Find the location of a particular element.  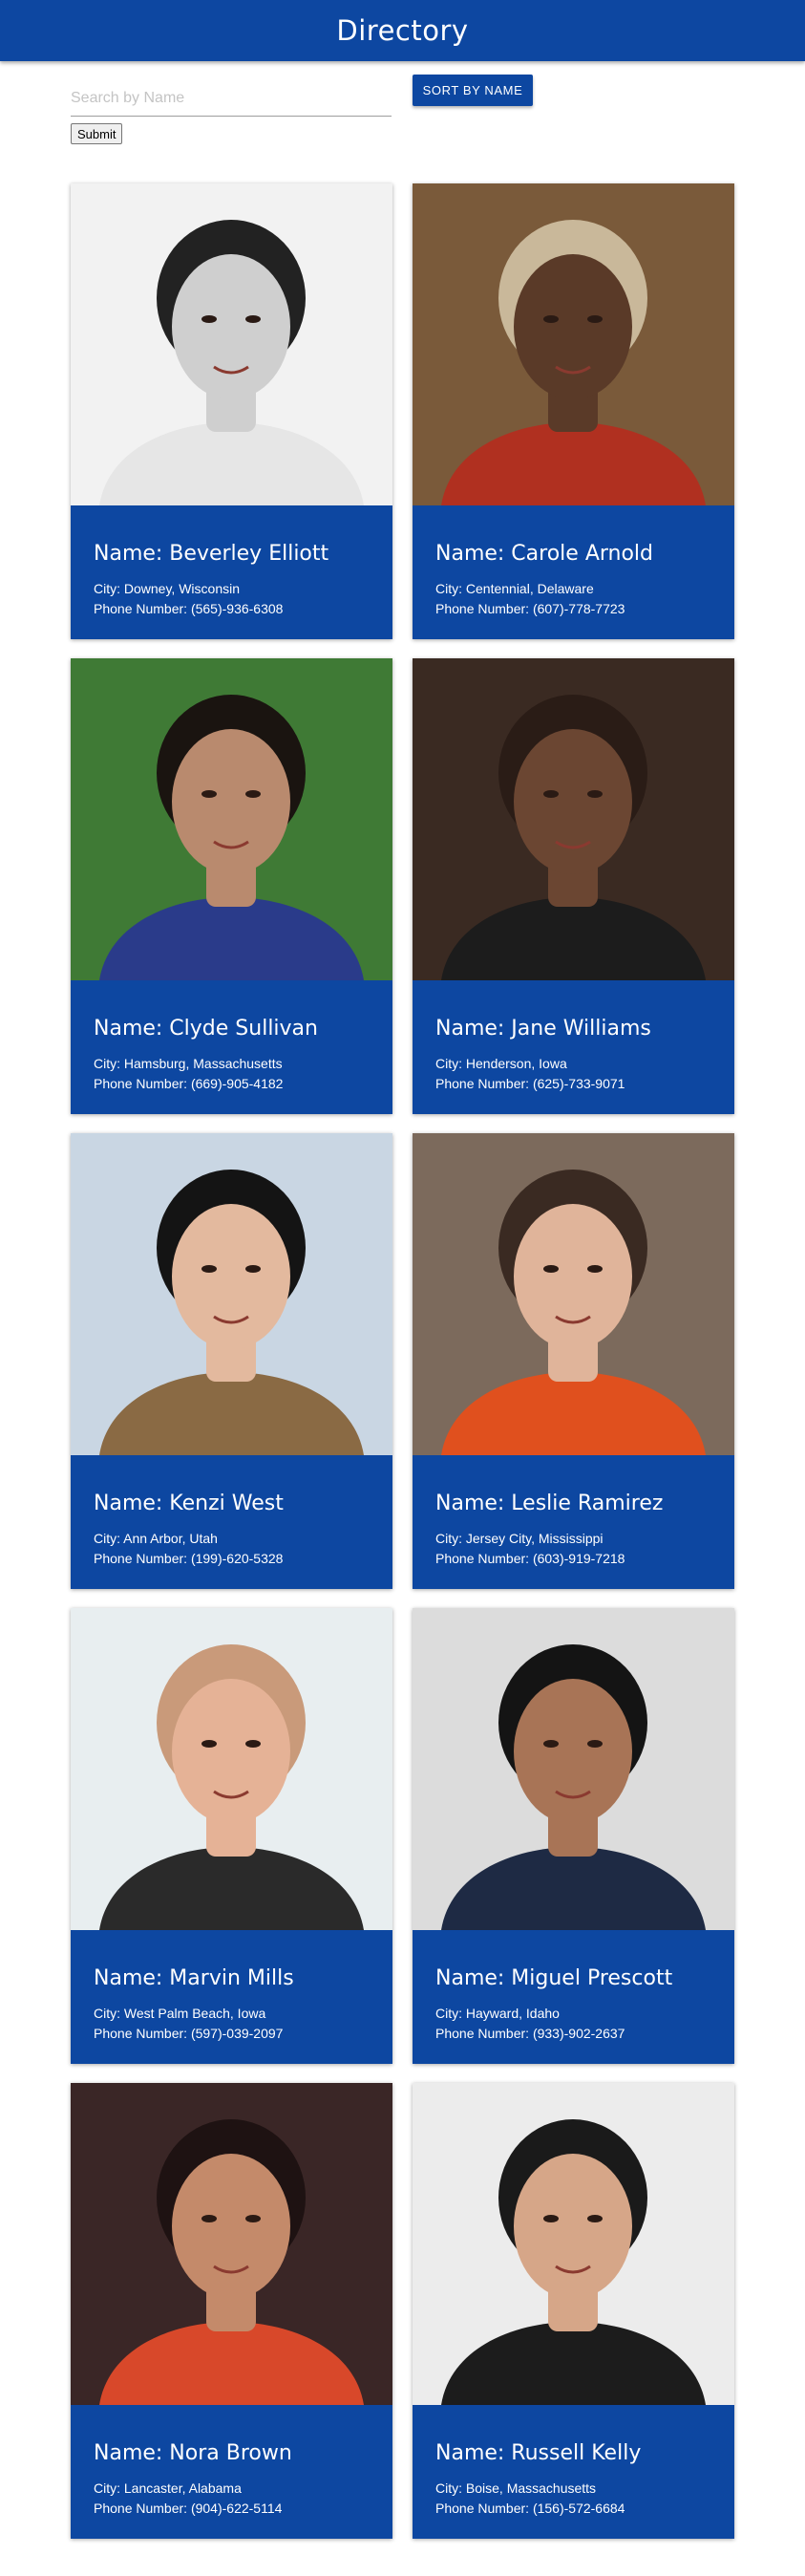

person-city: City: Centennial, Delaware is located at coordinates (515, 588).